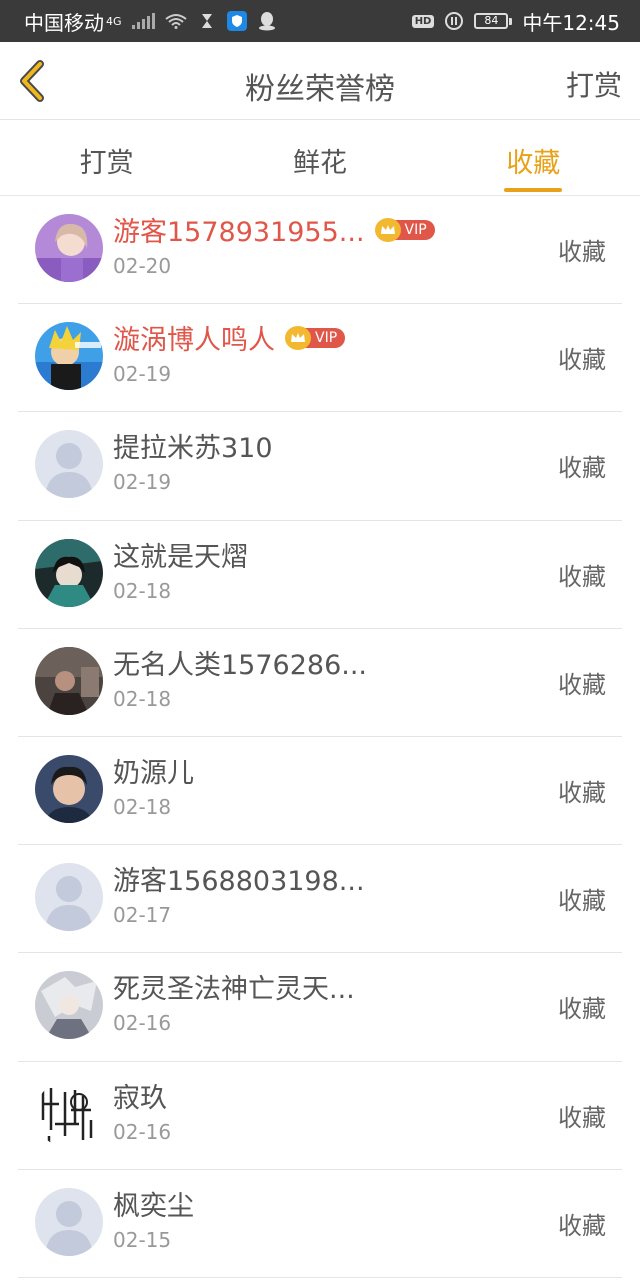 This screenshot has height=1280, width=640. Describe the element at coordinates (454, 21) in the screenshot. I see `data-saver-icon` at that location.